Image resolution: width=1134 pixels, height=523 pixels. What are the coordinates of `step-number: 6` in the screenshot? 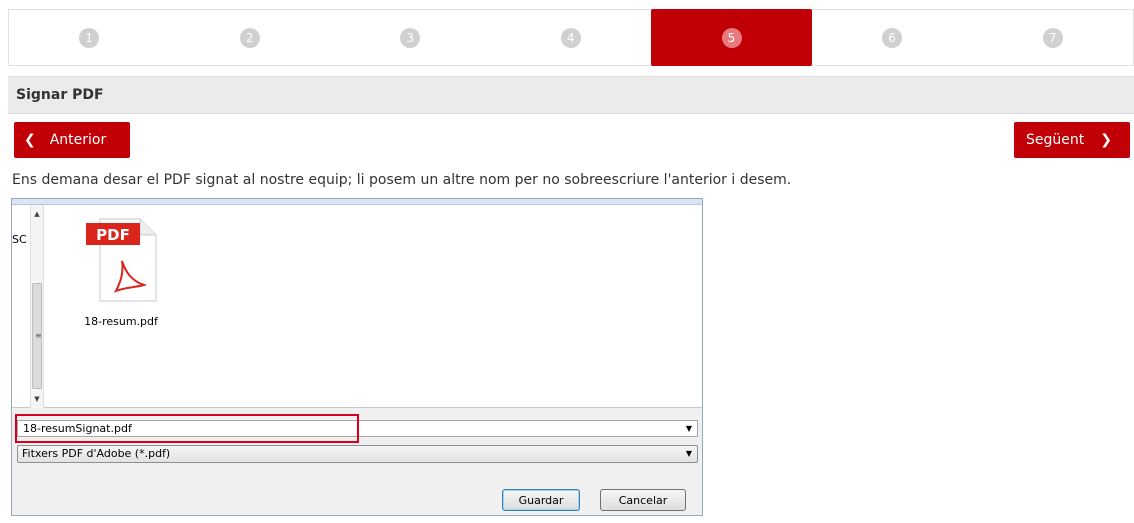 It's located at (892, 37).